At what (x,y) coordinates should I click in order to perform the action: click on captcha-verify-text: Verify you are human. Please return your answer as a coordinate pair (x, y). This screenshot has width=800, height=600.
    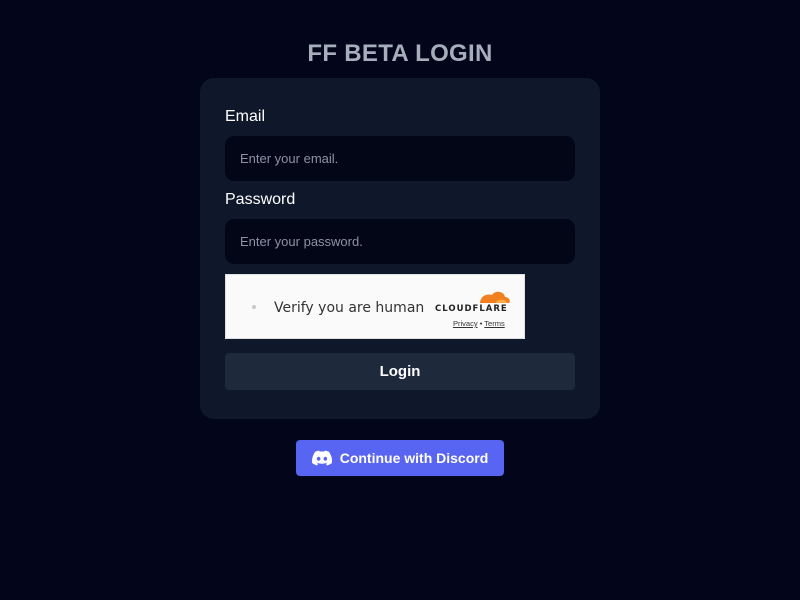
    Looking at the image, I should click on (349, 308).